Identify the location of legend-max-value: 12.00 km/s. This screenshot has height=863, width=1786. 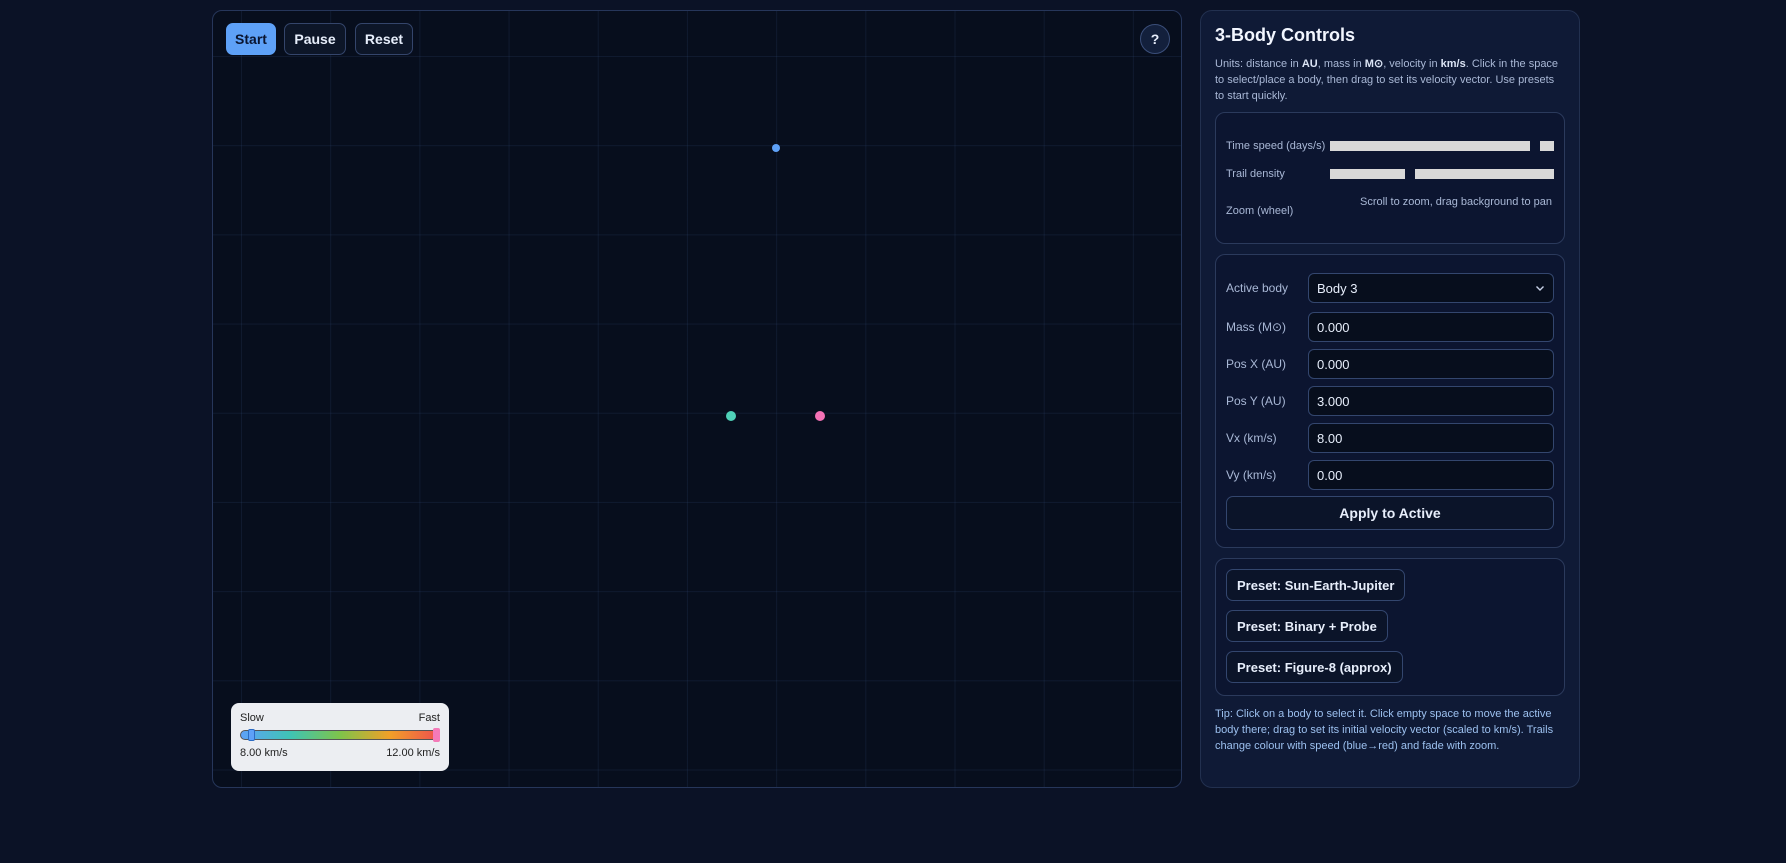
(413, 753).